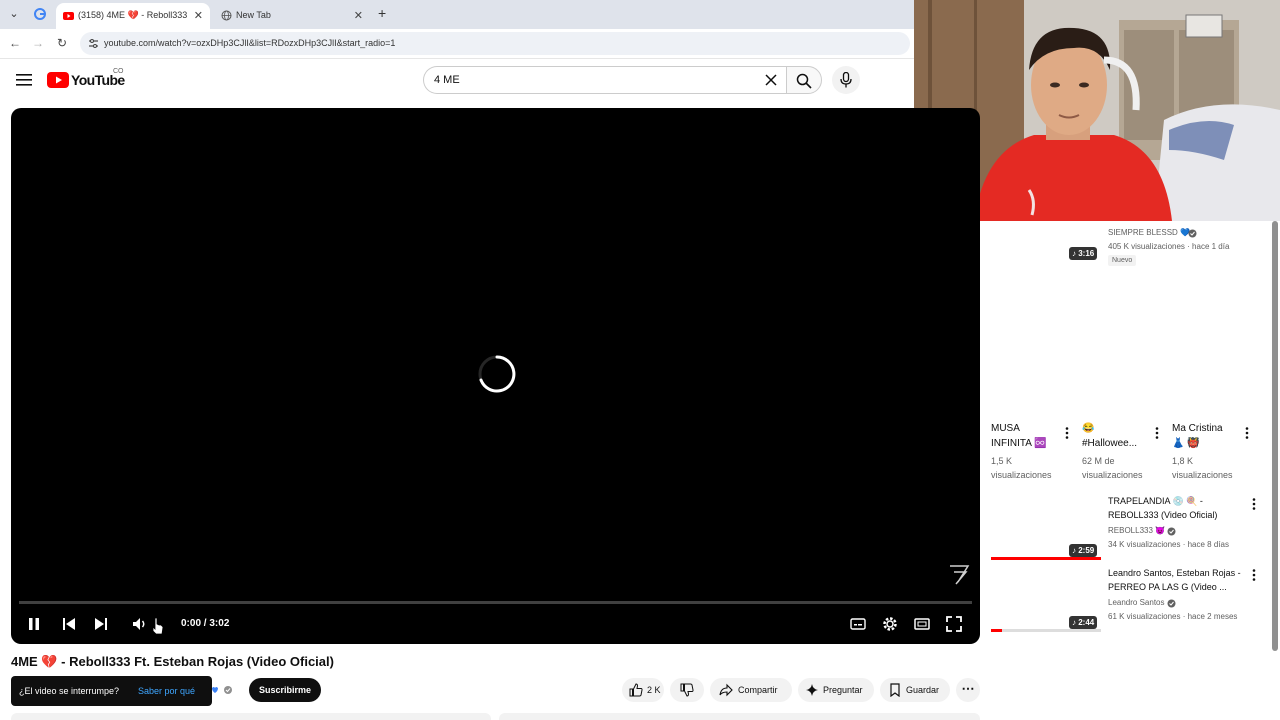 This screenshot has height=720, width=1280. Describe the element at coordinates (812, 690) in the screenshot. I see `sparkle-icon` at that location.